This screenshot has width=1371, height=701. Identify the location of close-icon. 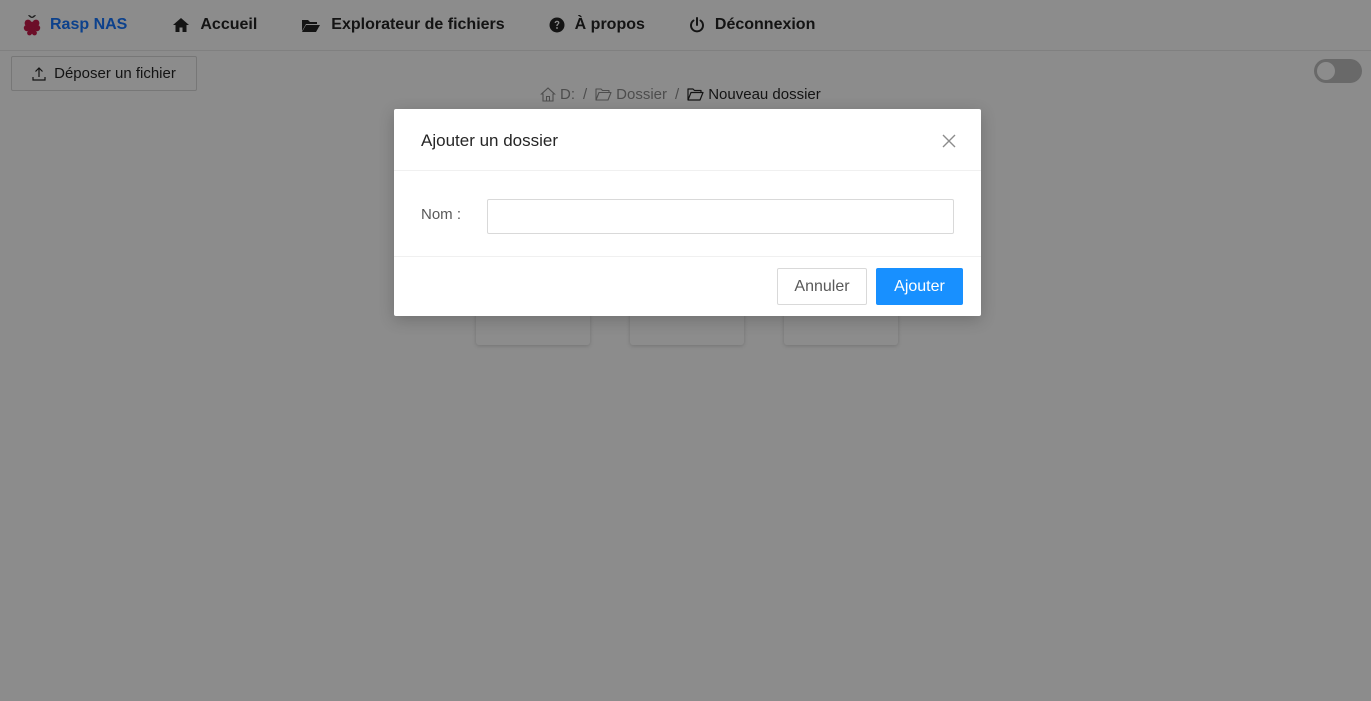
(949, 141).